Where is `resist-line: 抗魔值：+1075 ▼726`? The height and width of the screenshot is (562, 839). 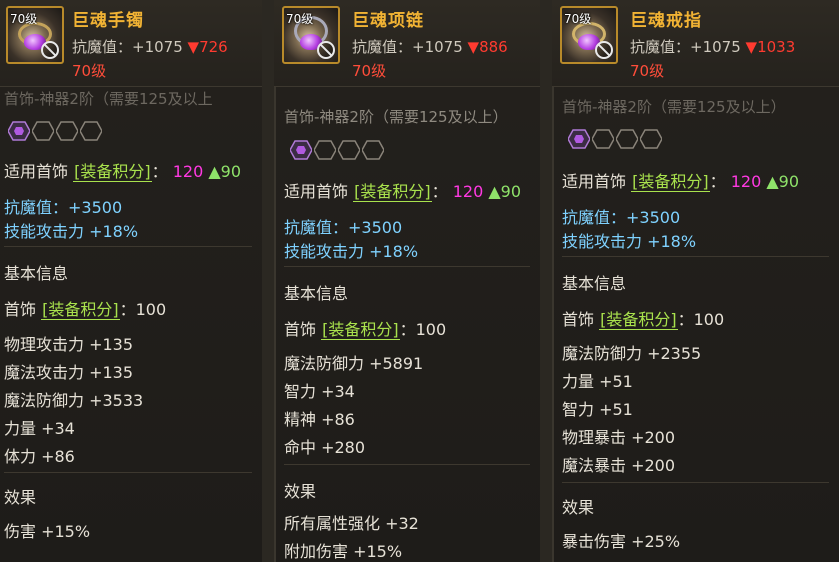
resist-line: 抗魔值：+1075 ▼726 is located at coordinates (150, 46).